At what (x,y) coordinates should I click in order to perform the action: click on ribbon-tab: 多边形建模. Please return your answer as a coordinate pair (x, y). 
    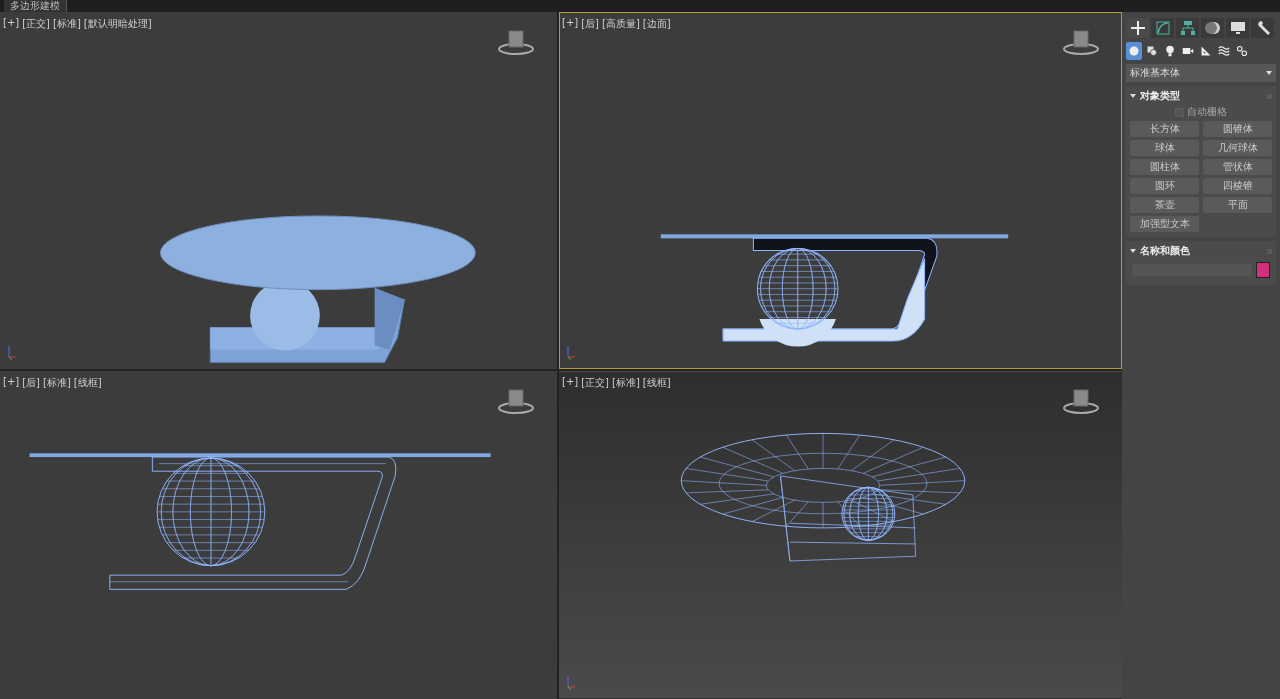
    Looking at the image, I should click on (35, 6).